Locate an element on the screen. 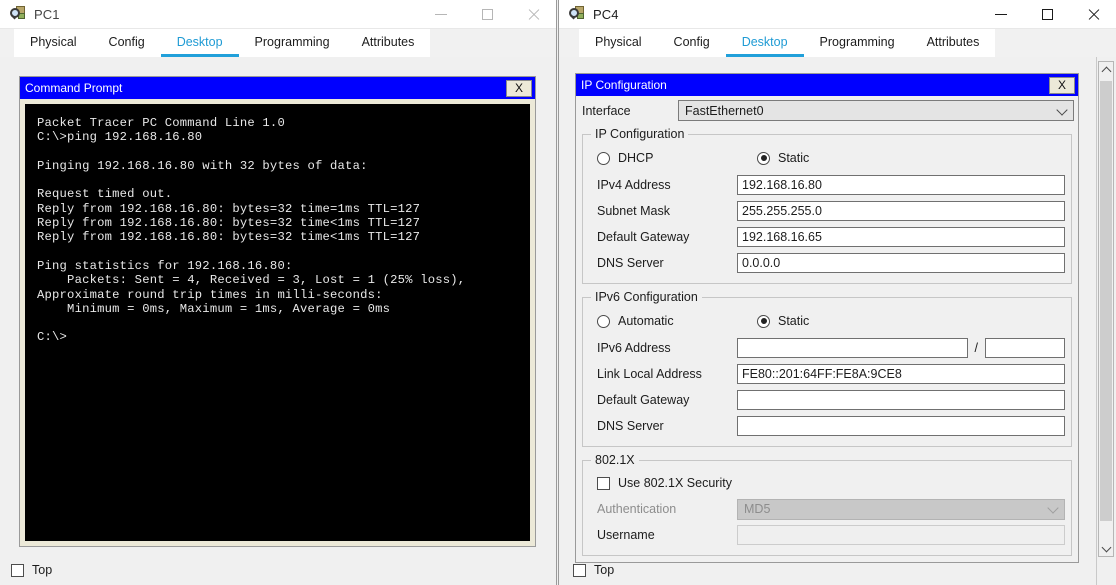 This screenshot has height=585, width=1116. ipv6-automatic-option: Automatic is located at coordinates (677, 321).